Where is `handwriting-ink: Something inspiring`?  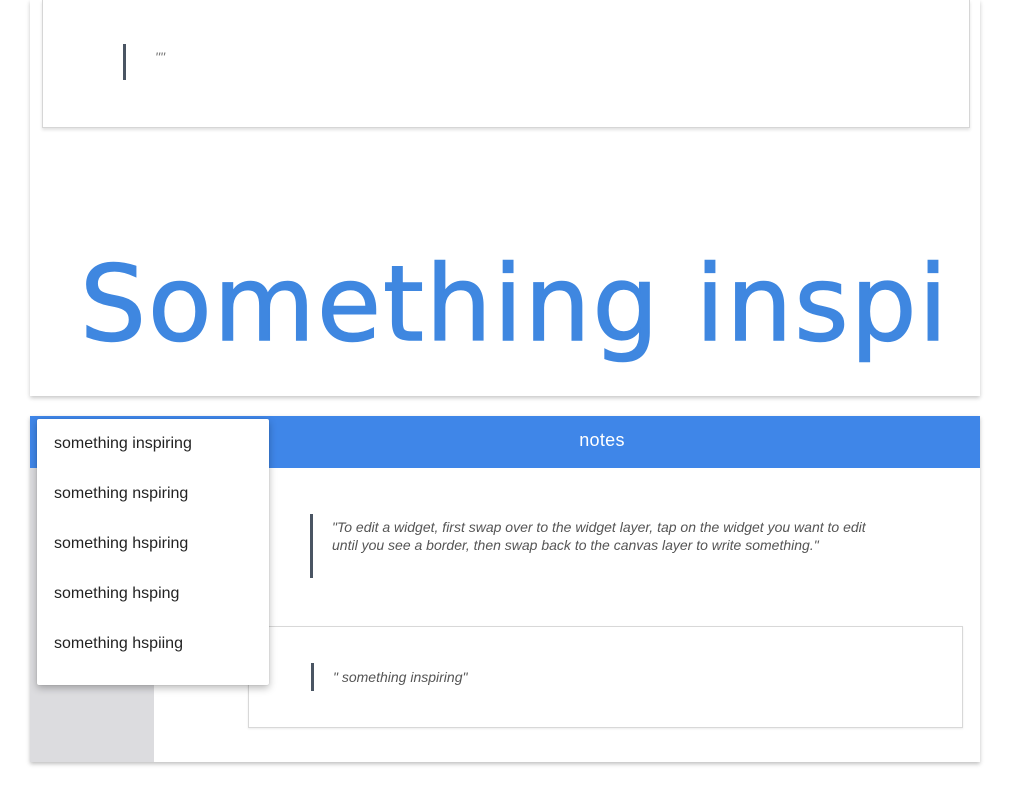
handwriting-ink: Something inspiring is located at coordinates (514, 304).